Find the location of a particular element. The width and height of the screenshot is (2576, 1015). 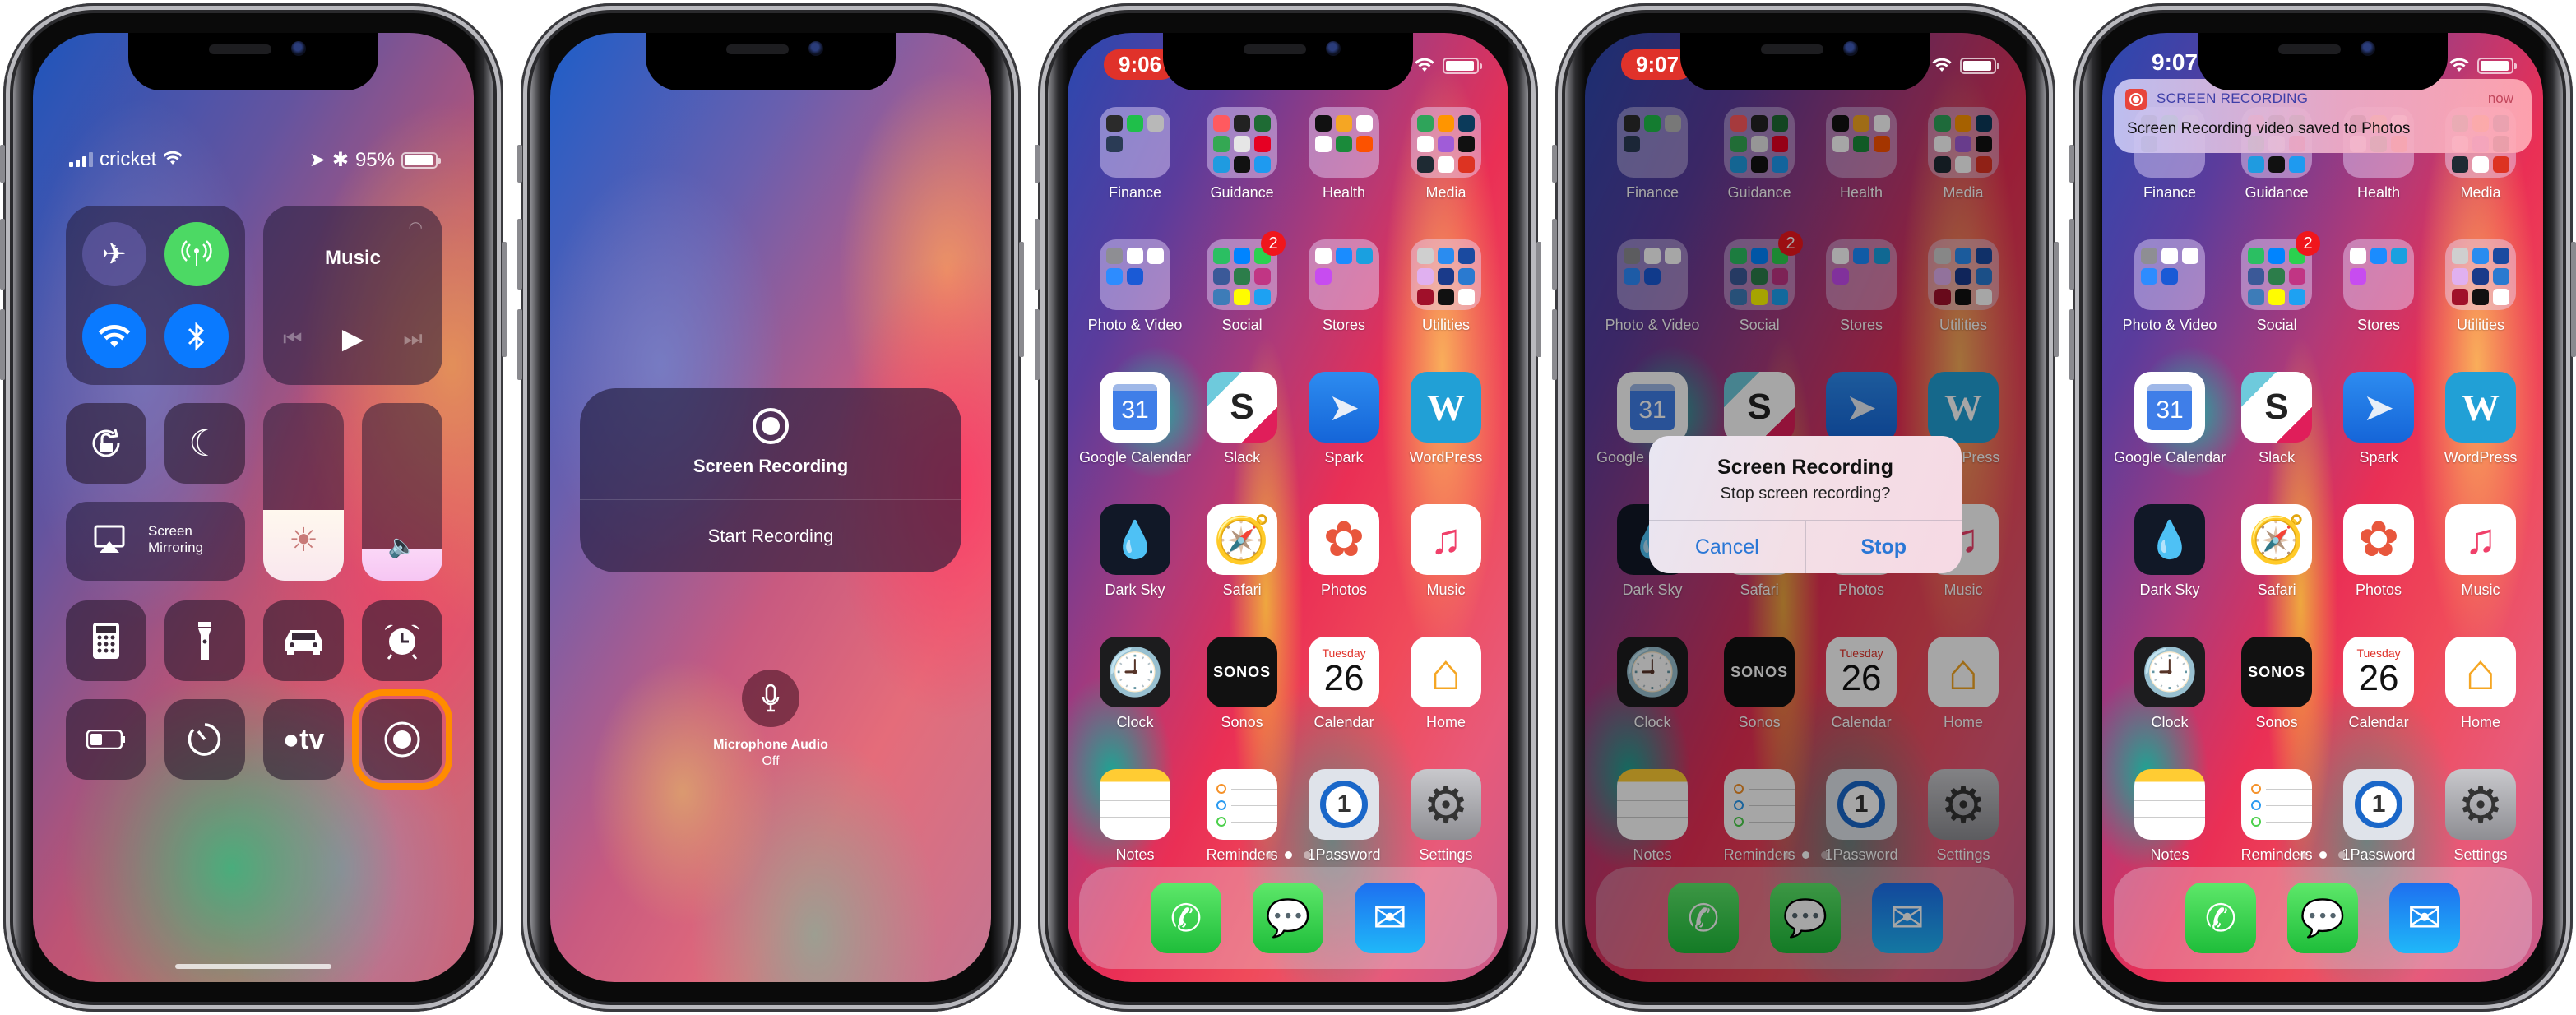

clock-icon: 🕘 is located at coordinates (2170, 672).